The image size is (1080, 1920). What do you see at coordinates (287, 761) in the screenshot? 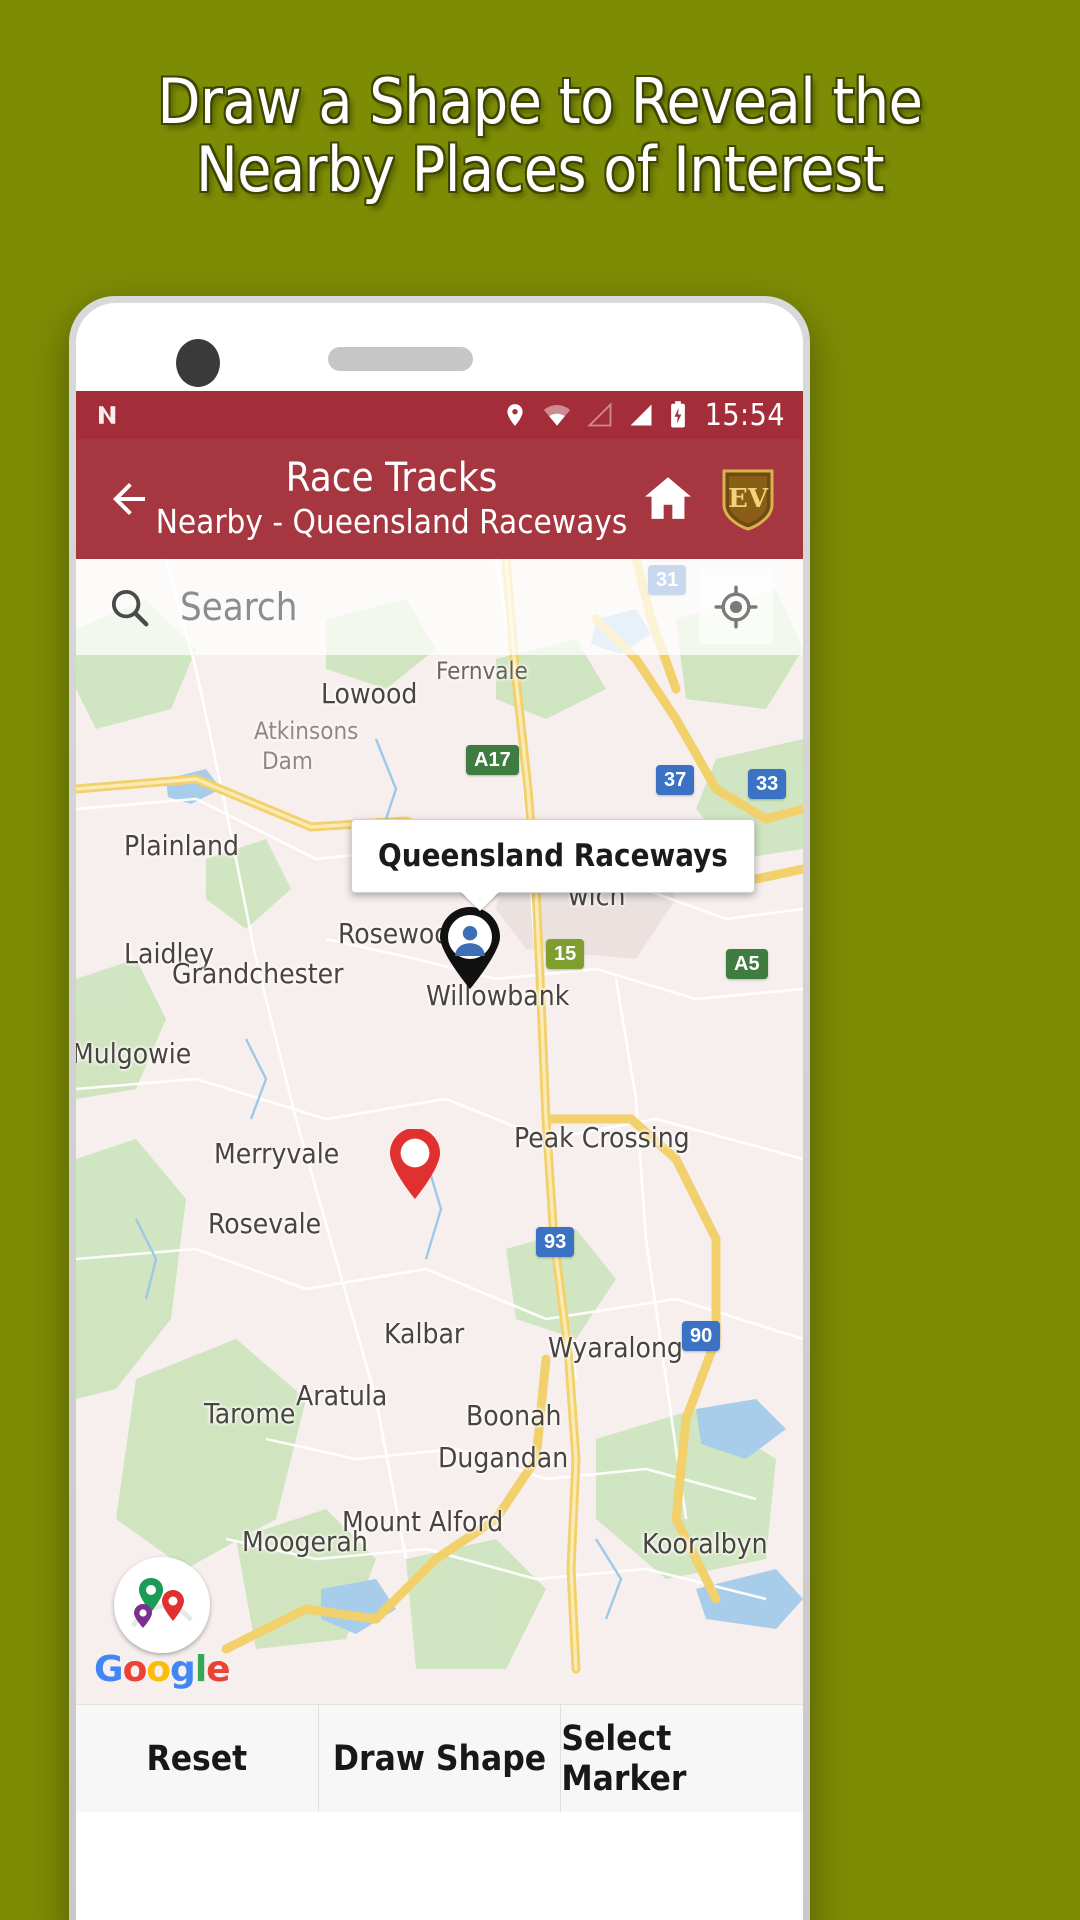
I see `map-label: Dam` at bounding box center [287, 761].